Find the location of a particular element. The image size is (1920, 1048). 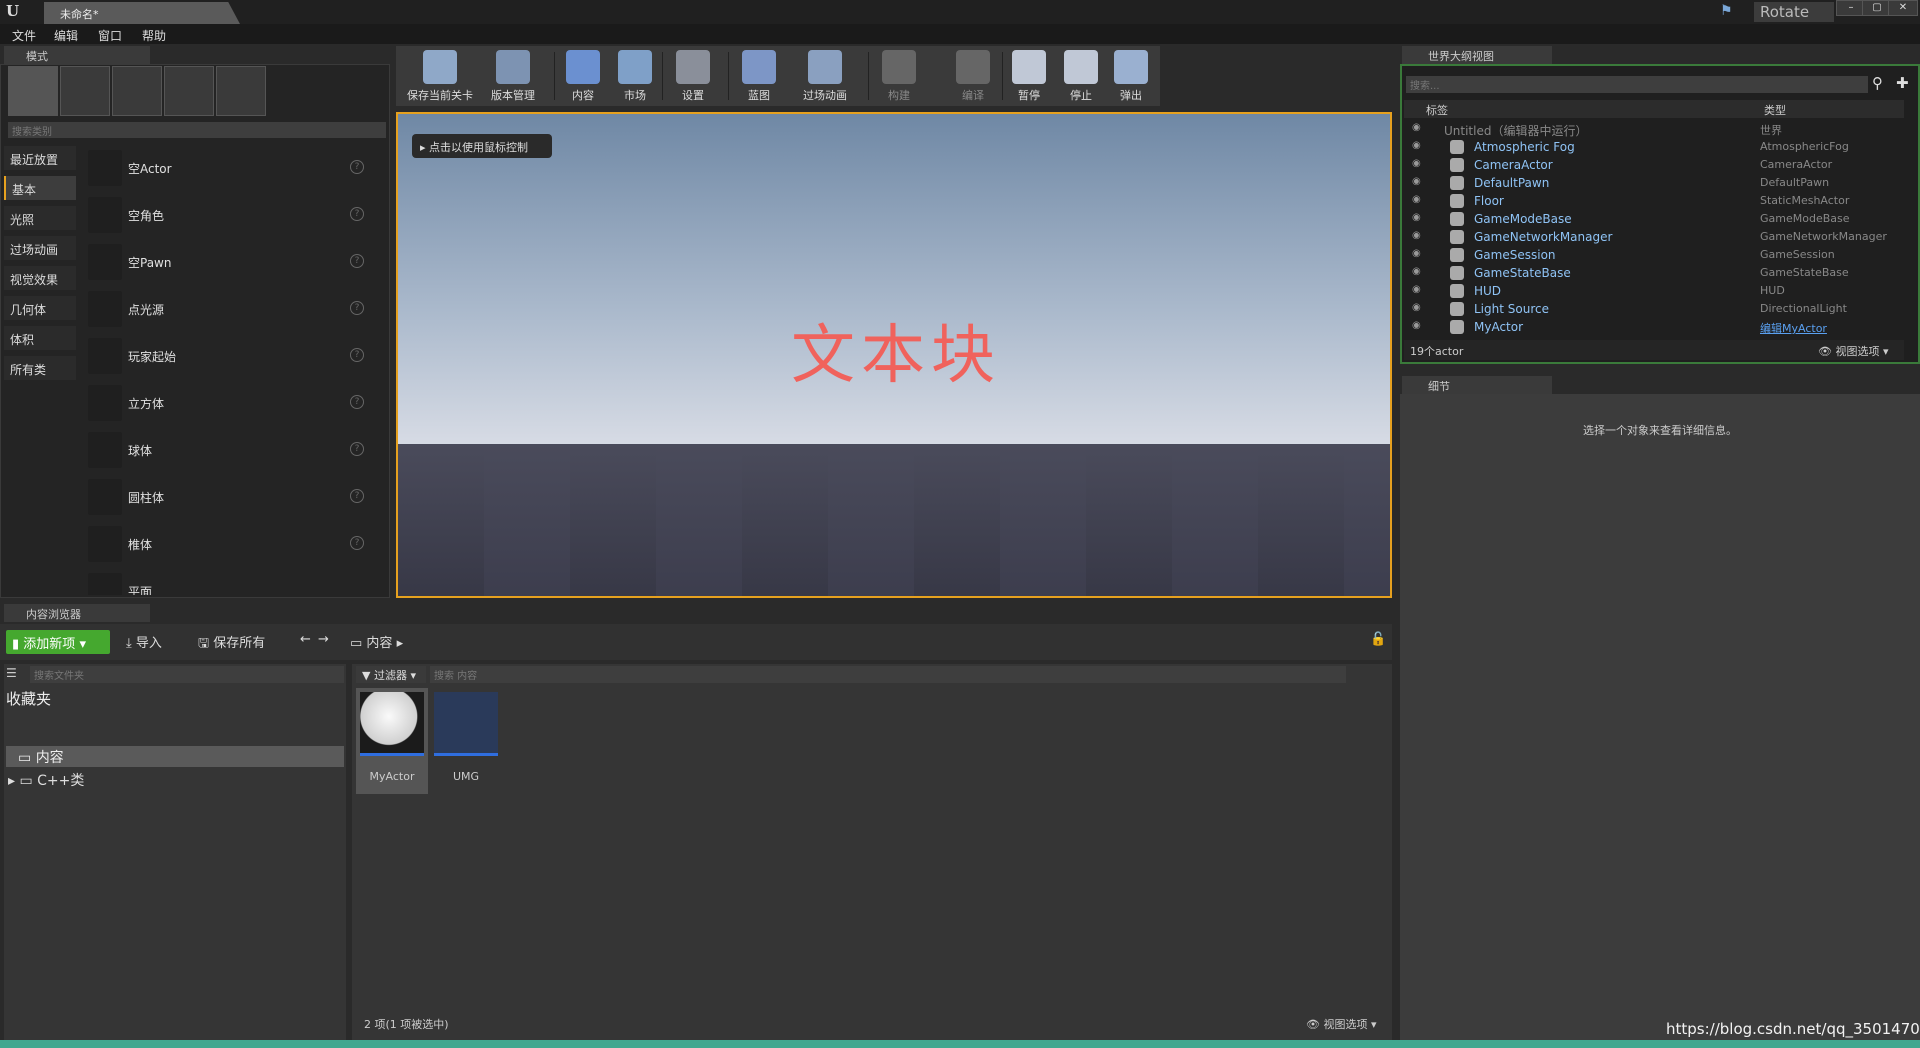

build-button: 构建 is located at coordinates (899, 76).